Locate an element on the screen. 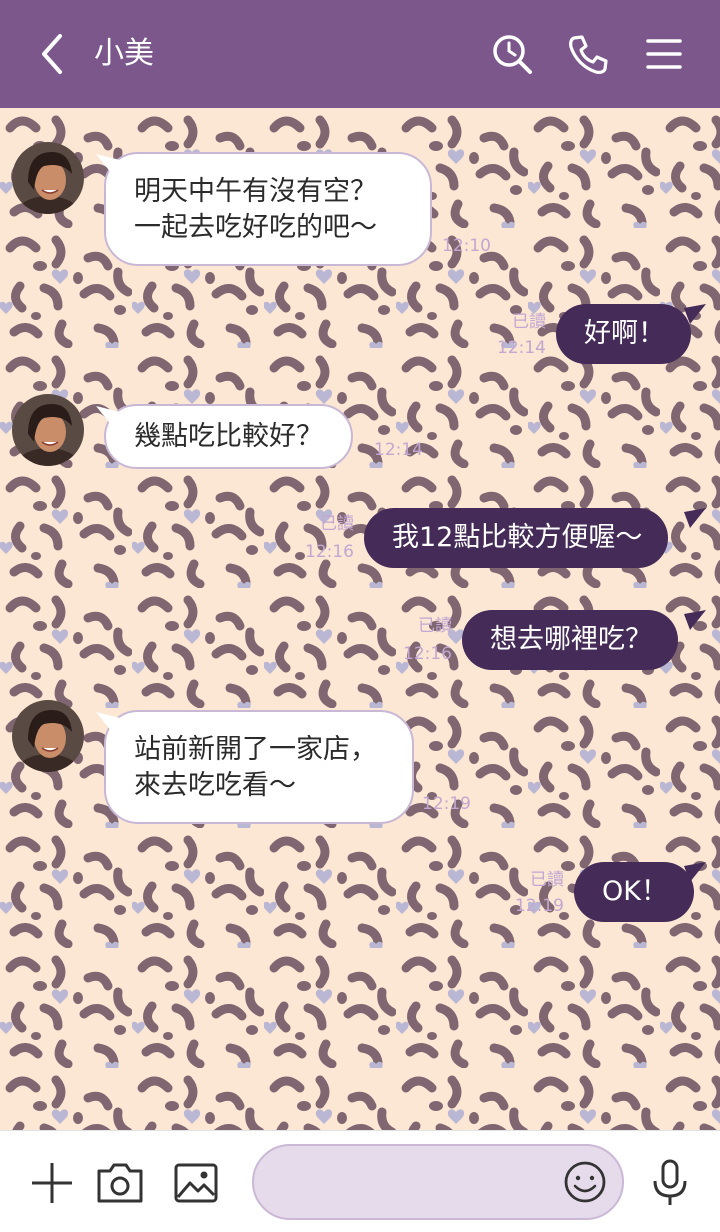  back-chevron-icon is located at coordinates (52, 54).